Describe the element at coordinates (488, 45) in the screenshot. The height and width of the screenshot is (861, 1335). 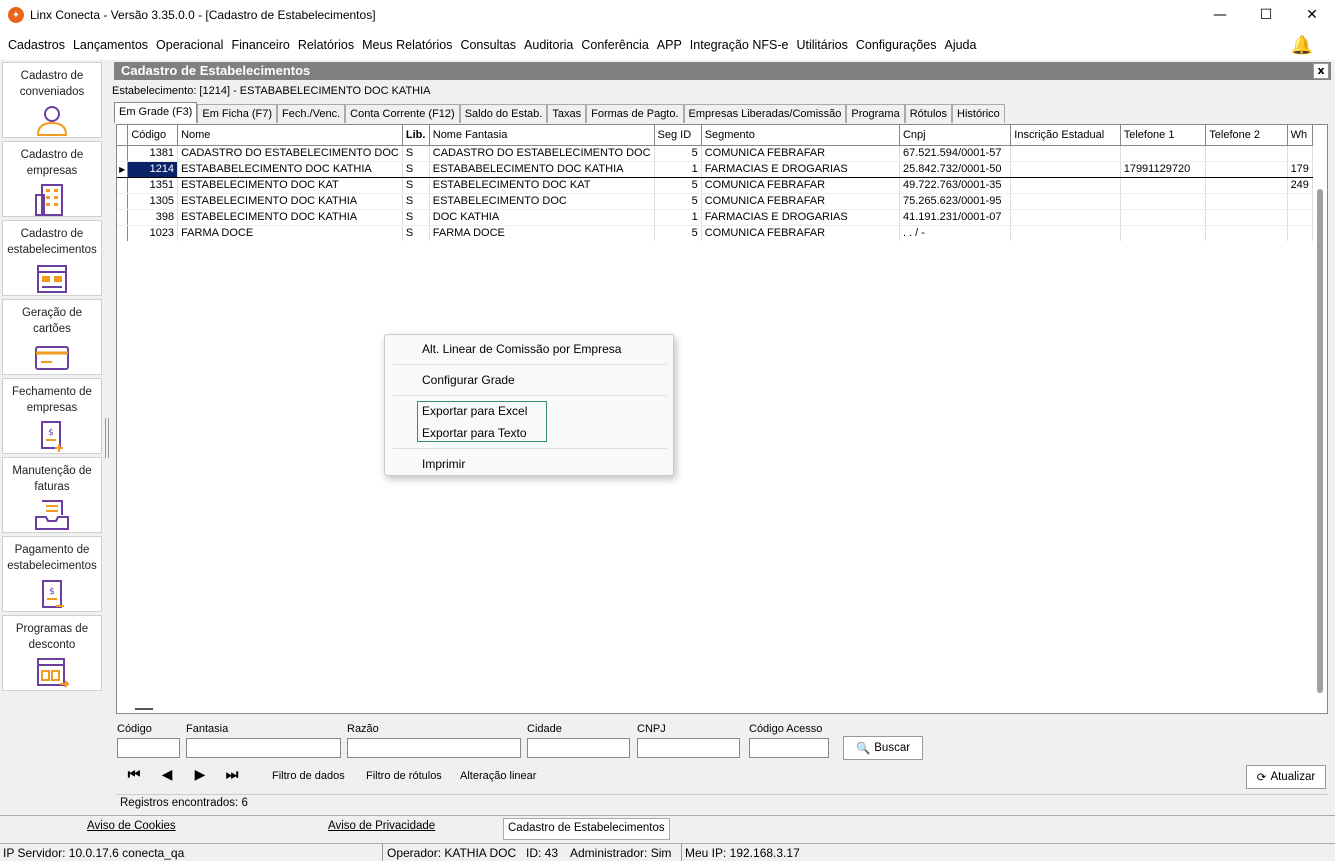
I see `menu-consultas: Consultas` at that location.